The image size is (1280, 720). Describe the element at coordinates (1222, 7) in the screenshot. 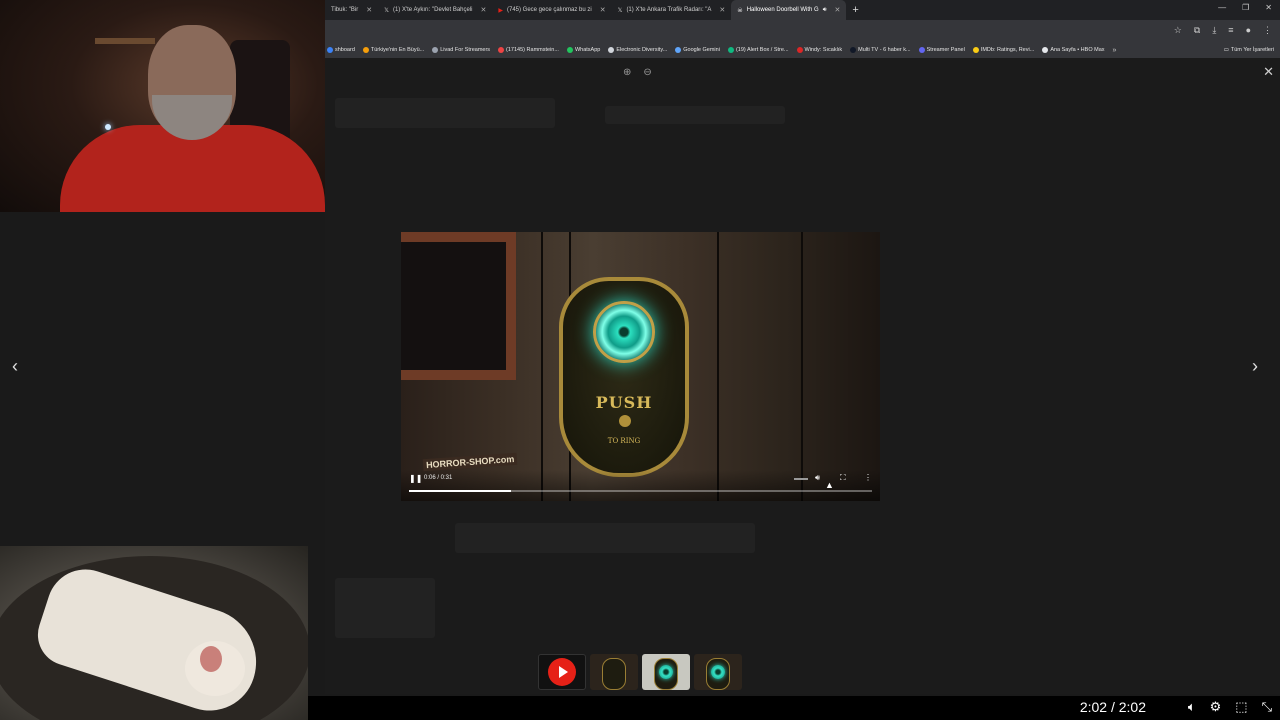

I see `minimize-icon: —` at that location.